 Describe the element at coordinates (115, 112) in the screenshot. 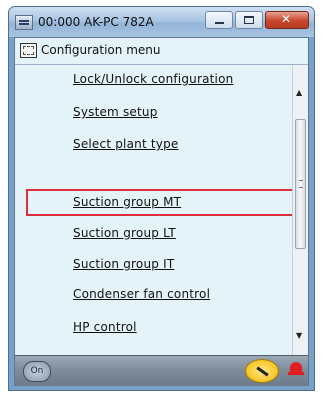

I see `menu-item-system-setup: System setup` at that location.